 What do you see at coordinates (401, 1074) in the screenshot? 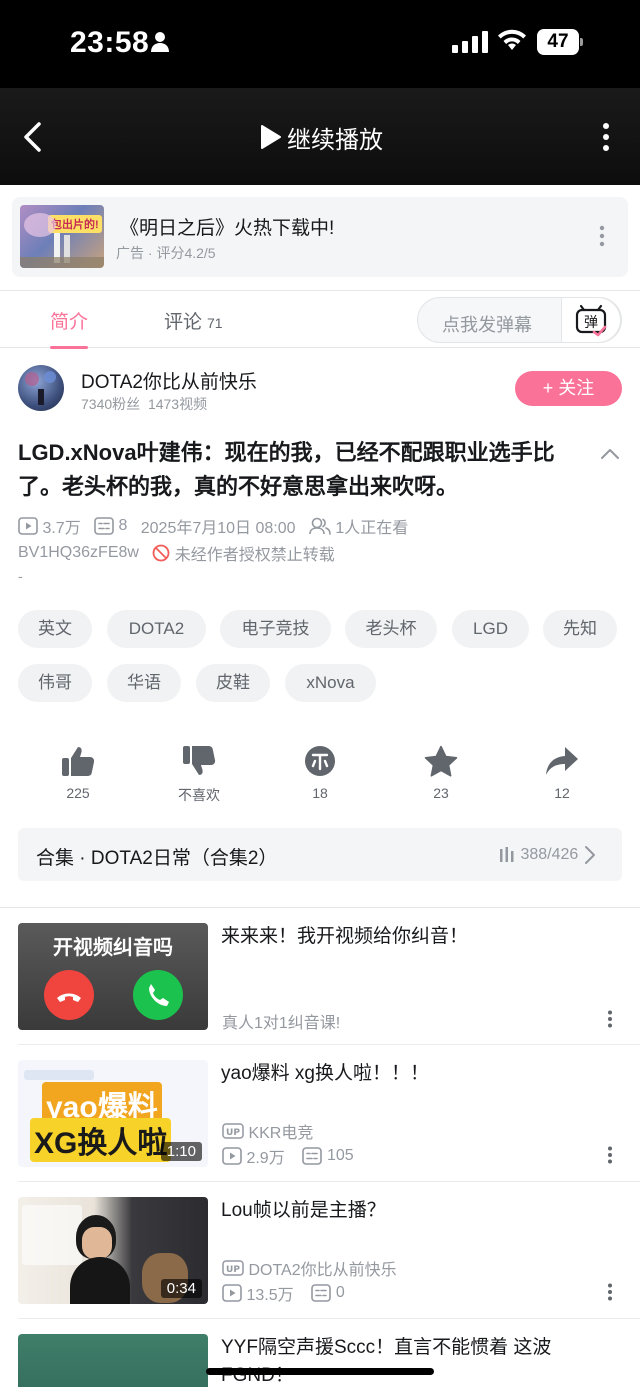
I see `rec-title: yao爆料 xg换人啦！！！` at bounding box center [401, 1074].